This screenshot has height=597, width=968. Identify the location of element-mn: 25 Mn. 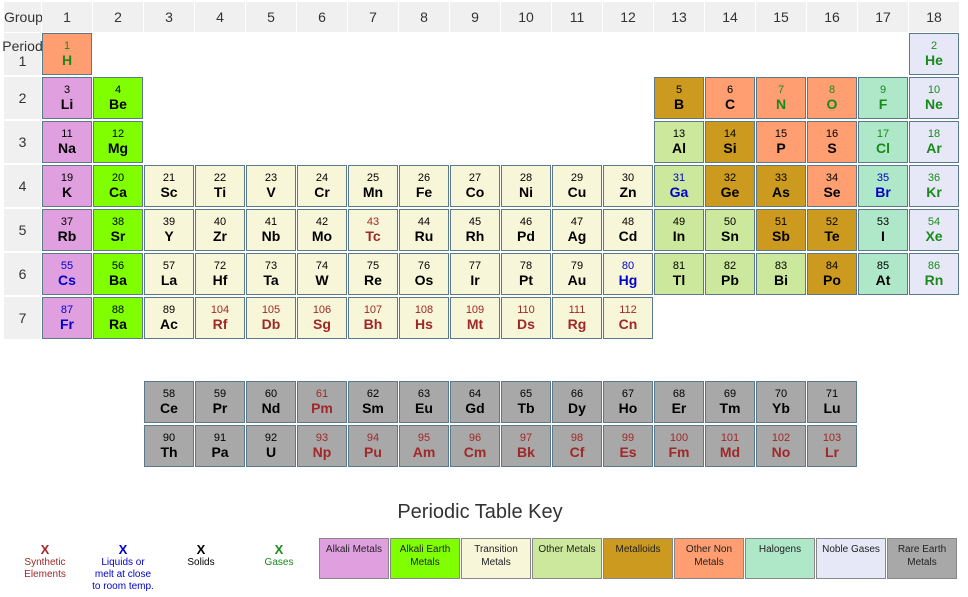
(373, 186).